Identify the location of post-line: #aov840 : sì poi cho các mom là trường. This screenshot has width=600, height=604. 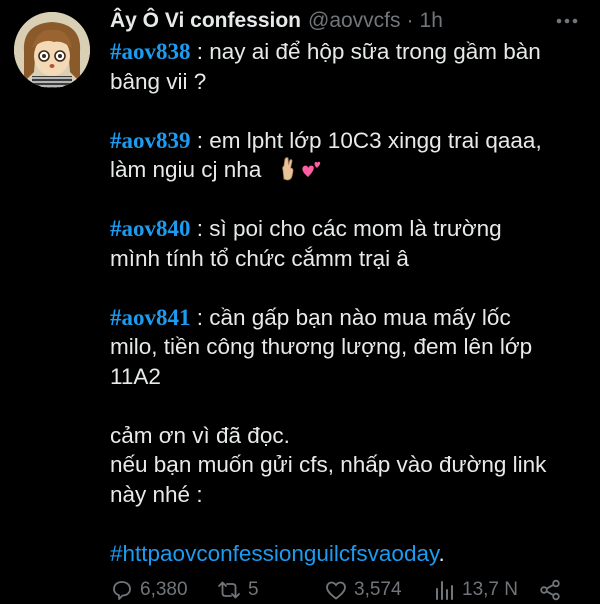
(349, 229).